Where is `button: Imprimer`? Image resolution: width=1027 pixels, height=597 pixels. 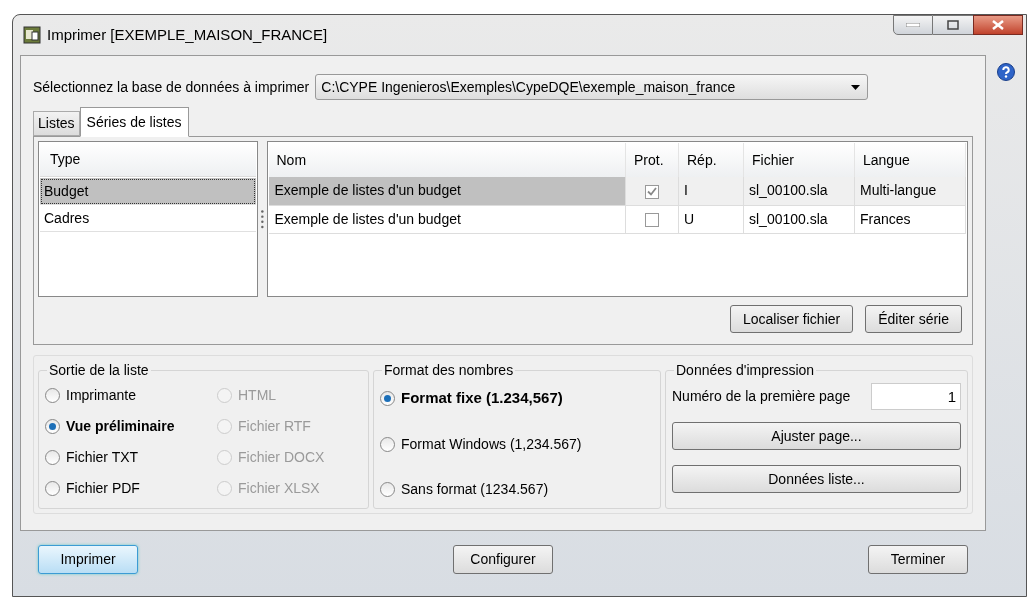
button: Imprimer is located at coordinates (88, 559).